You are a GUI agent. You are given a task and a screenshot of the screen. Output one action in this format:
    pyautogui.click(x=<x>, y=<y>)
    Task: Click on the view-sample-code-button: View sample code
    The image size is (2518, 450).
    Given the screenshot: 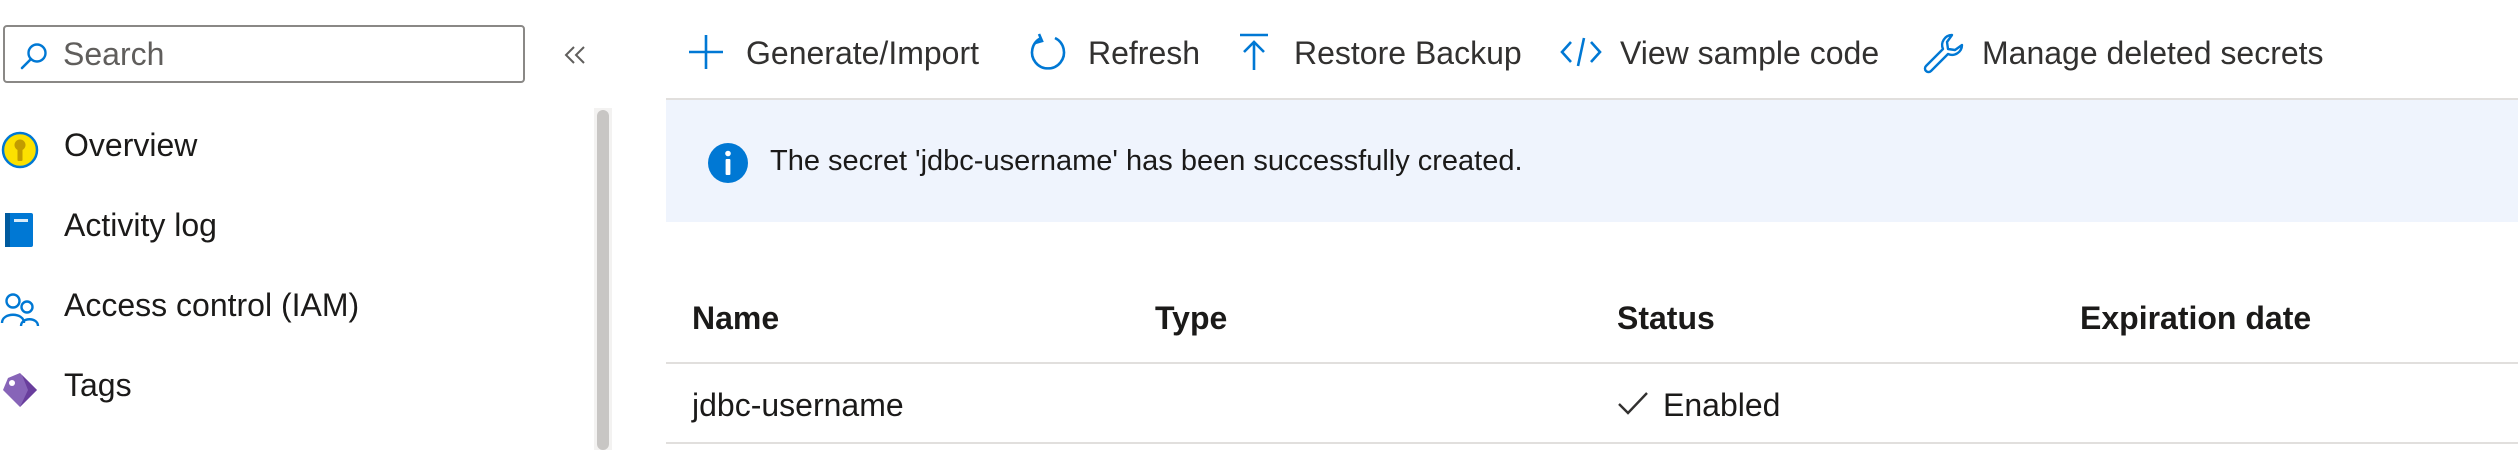 What is the action you would take?
    pyautogui.click(x=1725, y=56)
    